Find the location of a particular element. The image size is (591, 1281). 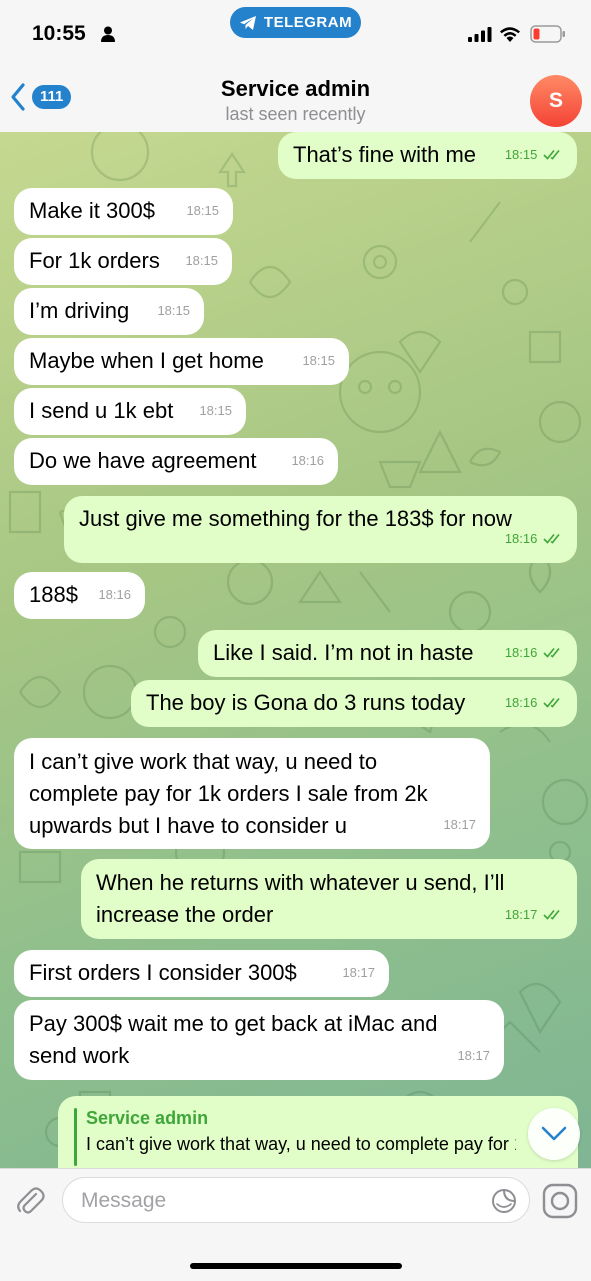

wifi-icon is located at coordinates (510, 34).